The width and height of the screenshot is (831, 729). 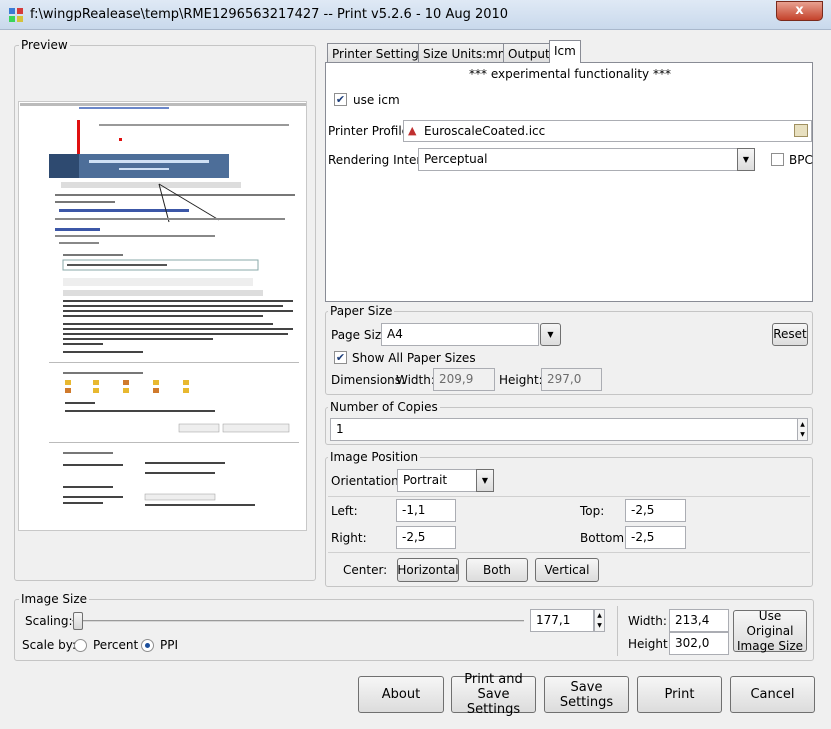 I want to click on bpc-label: BPC, so click(x=801, y=160).